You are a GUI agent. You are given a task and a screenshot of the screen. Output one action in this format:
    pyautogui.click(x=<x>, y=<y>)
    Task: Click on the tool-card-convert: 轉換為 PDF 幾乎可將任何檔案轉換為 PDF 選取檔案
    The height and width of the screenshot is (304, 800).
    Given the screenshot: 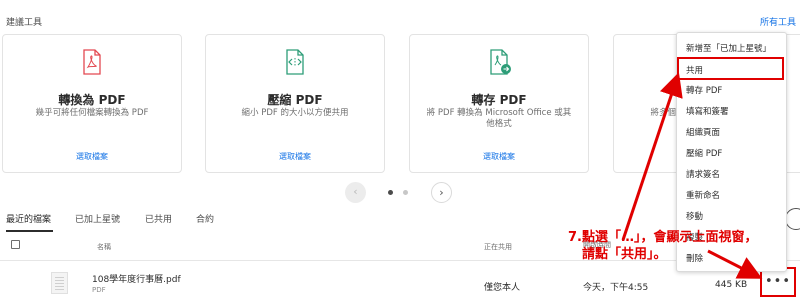 What is the action you would take?
    pyautogui.click(x=92, y=103)
    